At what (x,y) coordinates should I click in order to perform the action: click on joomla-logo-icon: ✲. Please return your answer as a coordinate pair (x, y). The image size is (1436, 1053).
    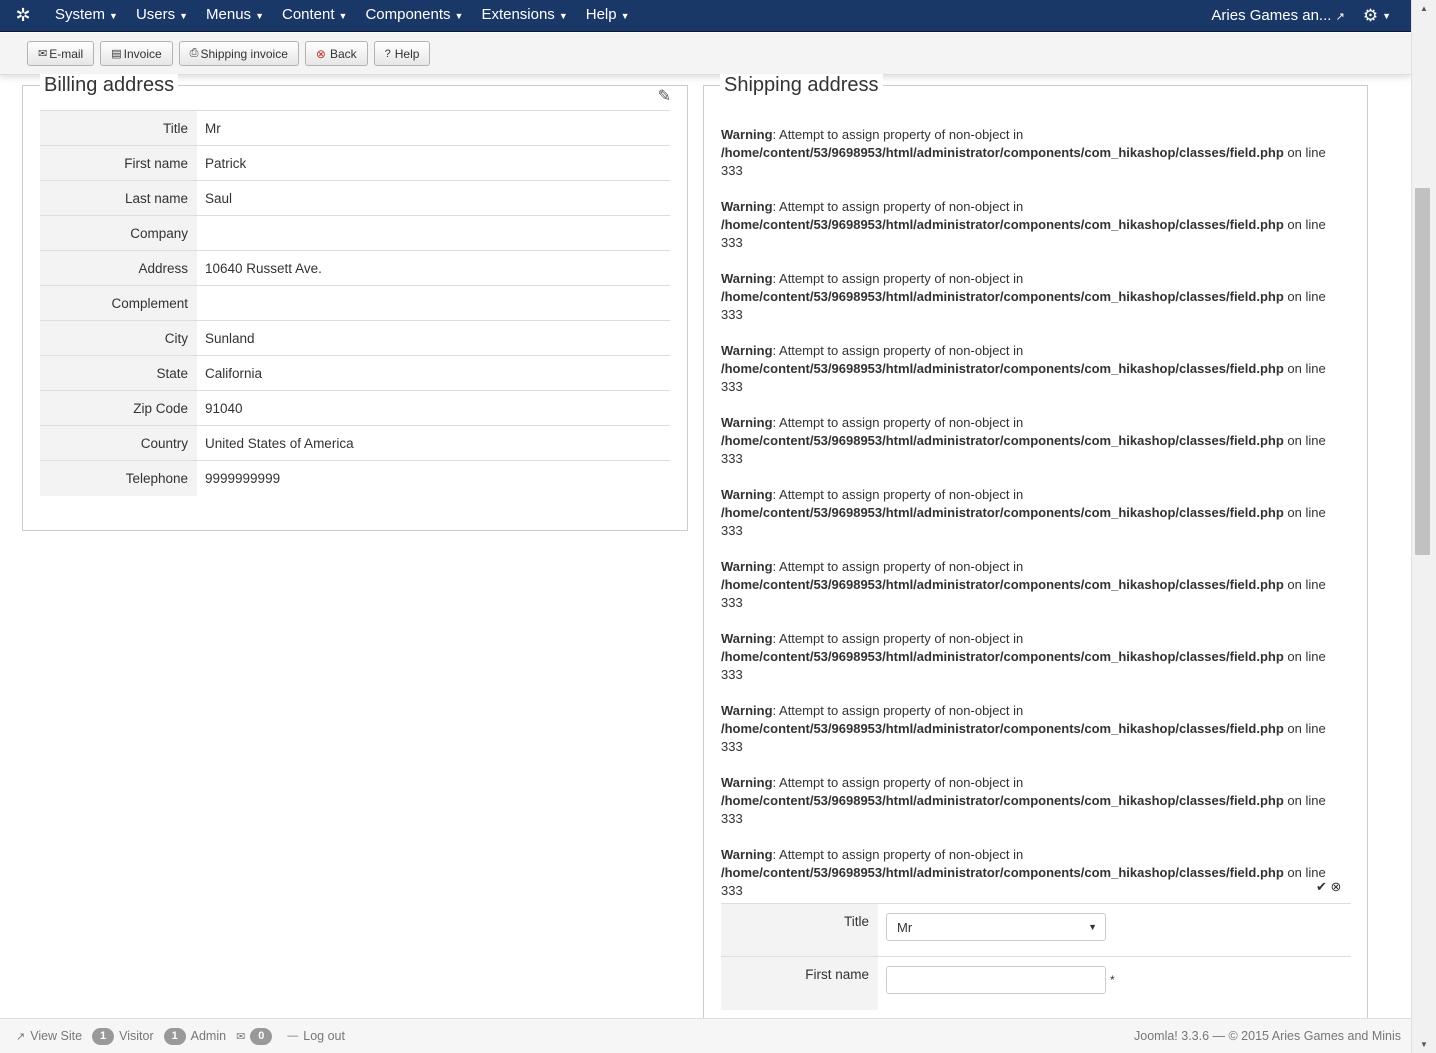
    Looking at the image, I should click on (23, 16).